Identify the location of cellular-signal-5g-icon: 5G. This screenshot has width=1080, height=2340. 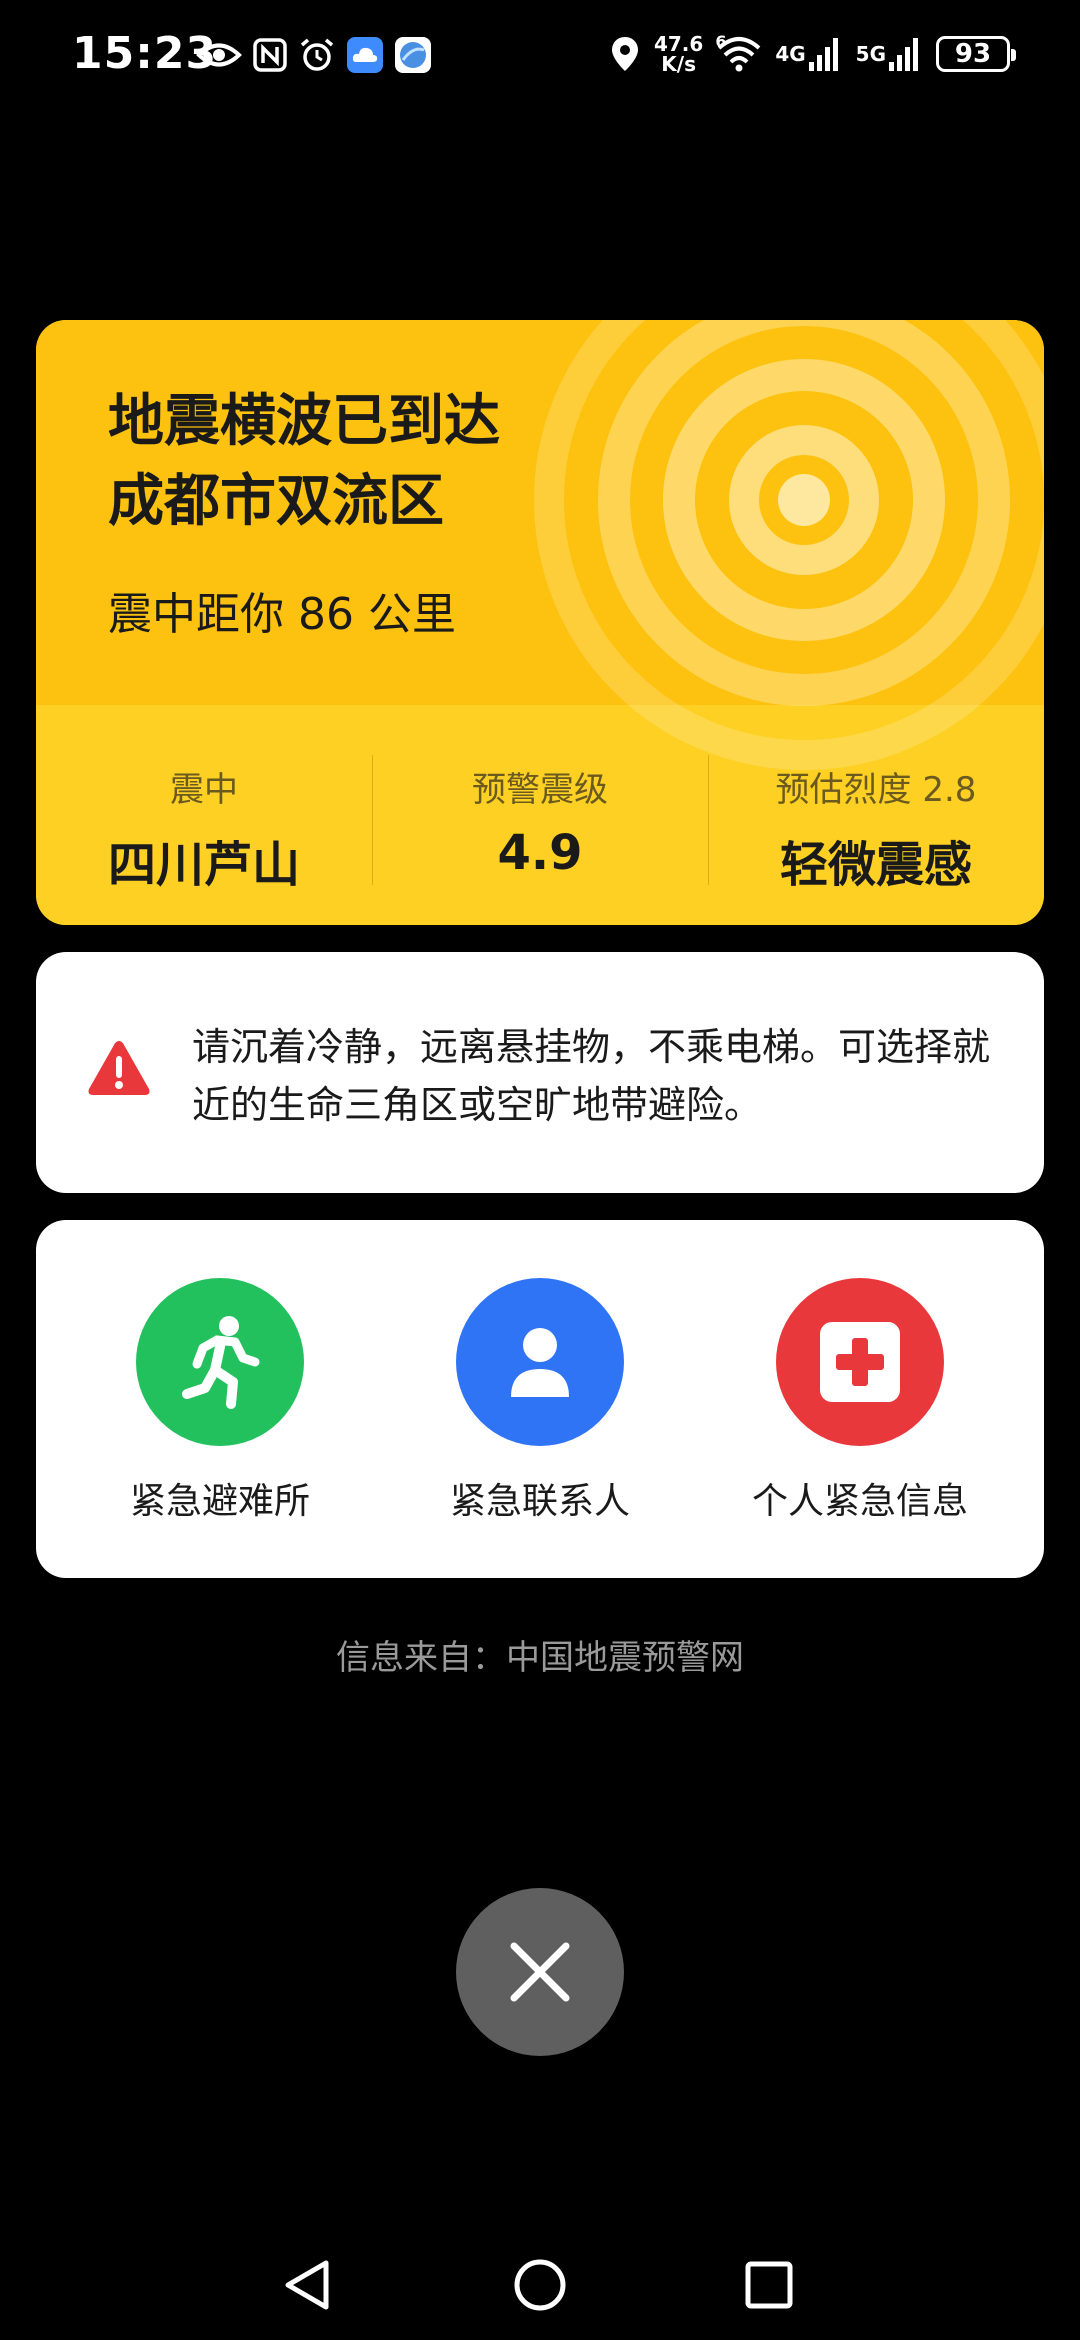
(889, 54).